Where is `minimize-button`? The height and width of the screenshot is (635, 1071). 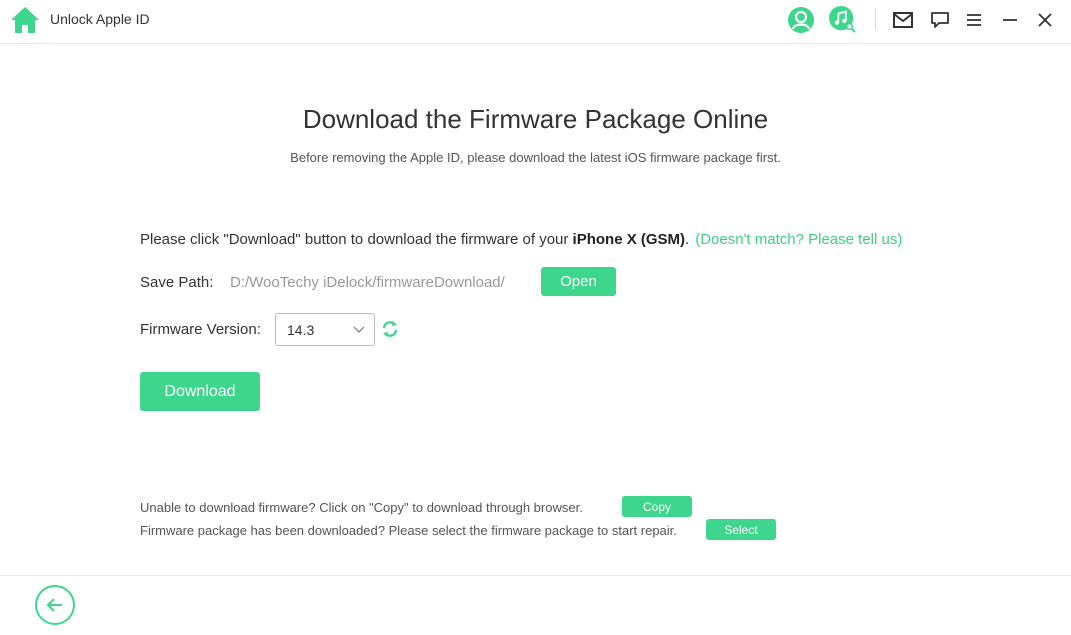 minimize-button is located at coordinates (1010, 20).